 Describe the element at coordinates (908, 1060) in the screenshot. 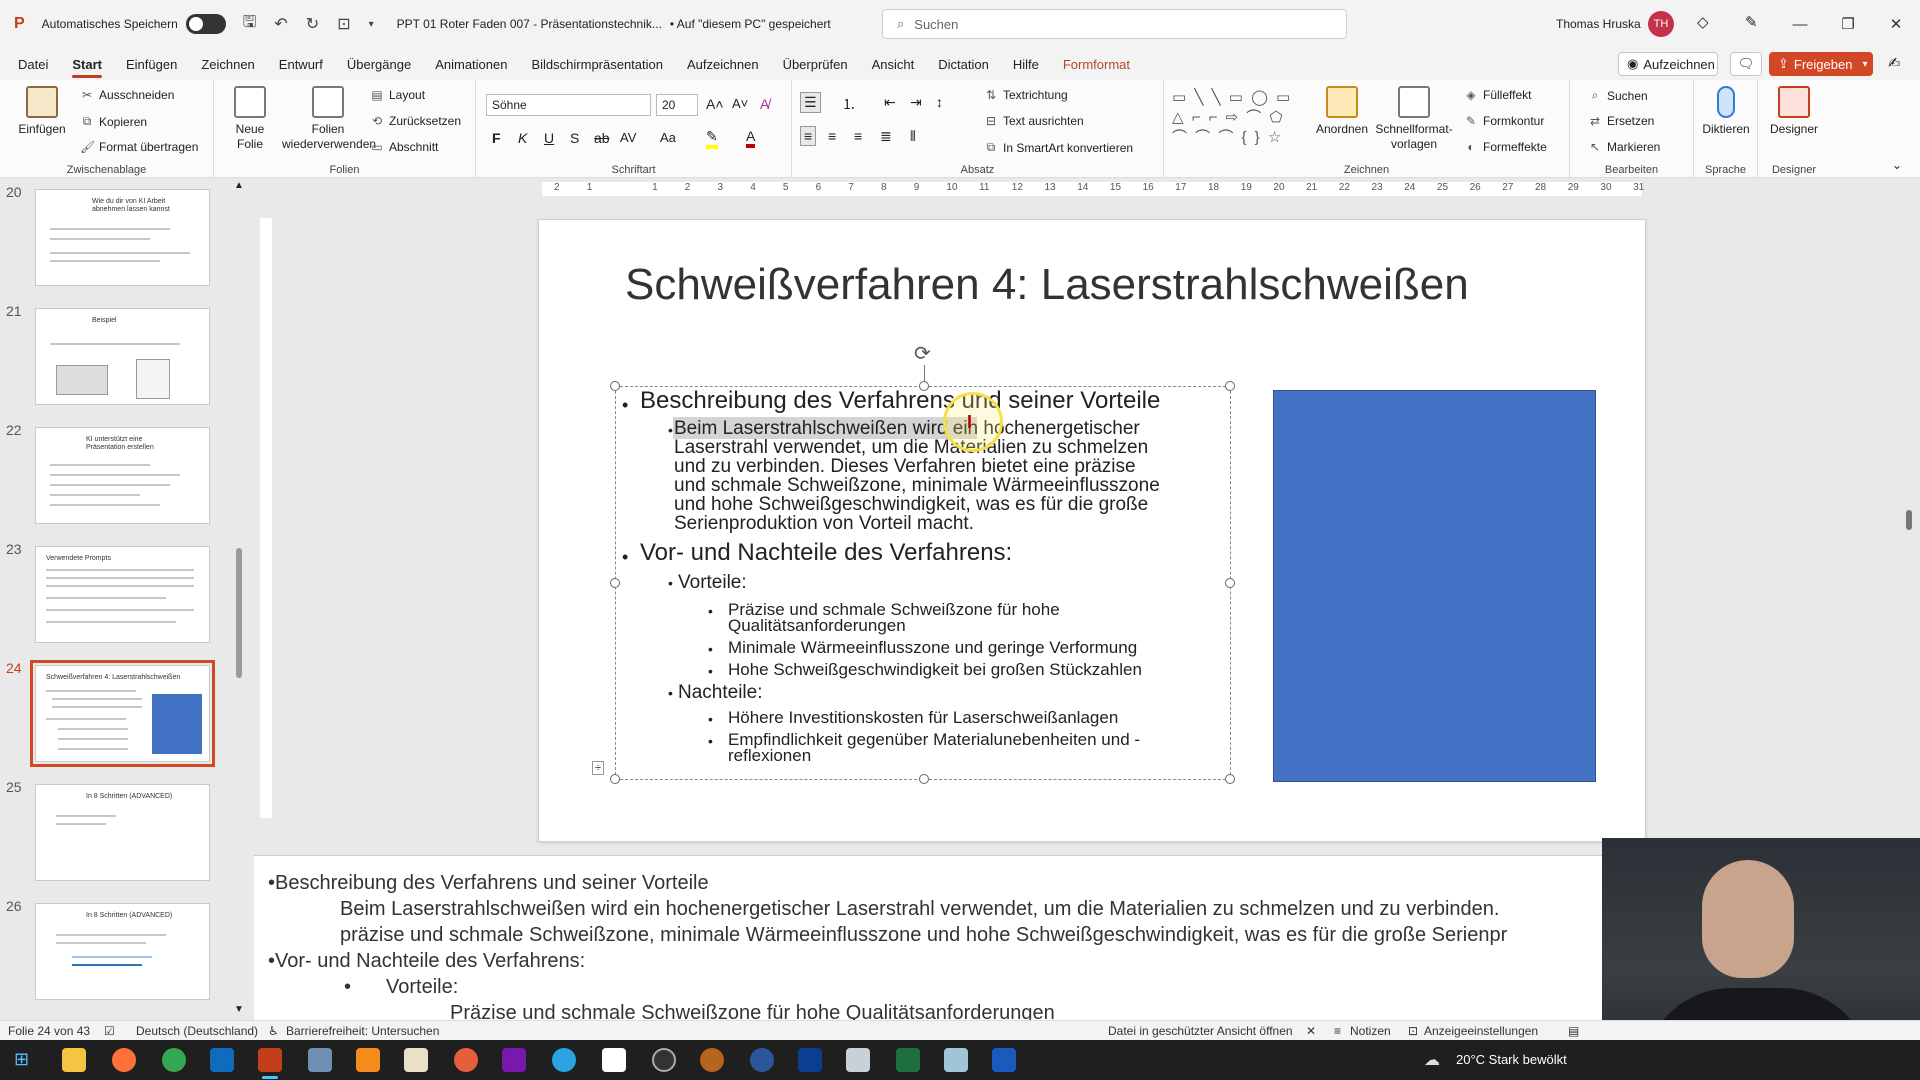

I see `excel-icon` at that location.